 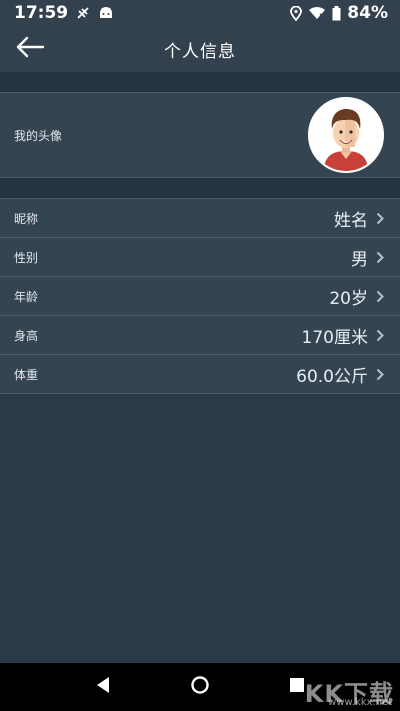 I want to click on status-left: 17:59, so click(x=64, y=13).